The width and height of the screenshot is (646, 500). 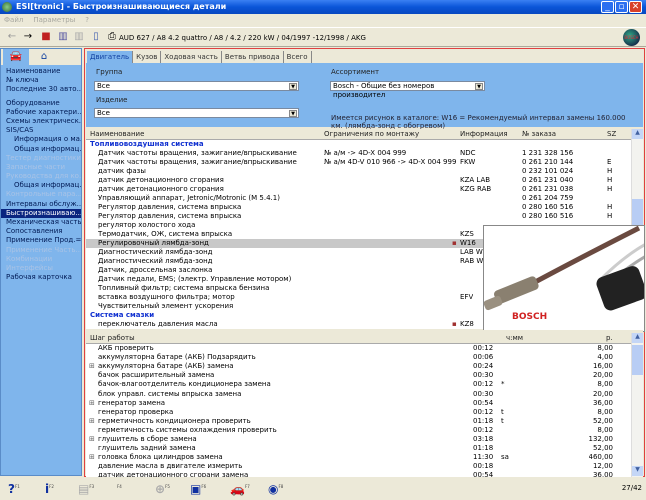 I want to click on tab-engine: Двигатель, so click(x=110, y=57).